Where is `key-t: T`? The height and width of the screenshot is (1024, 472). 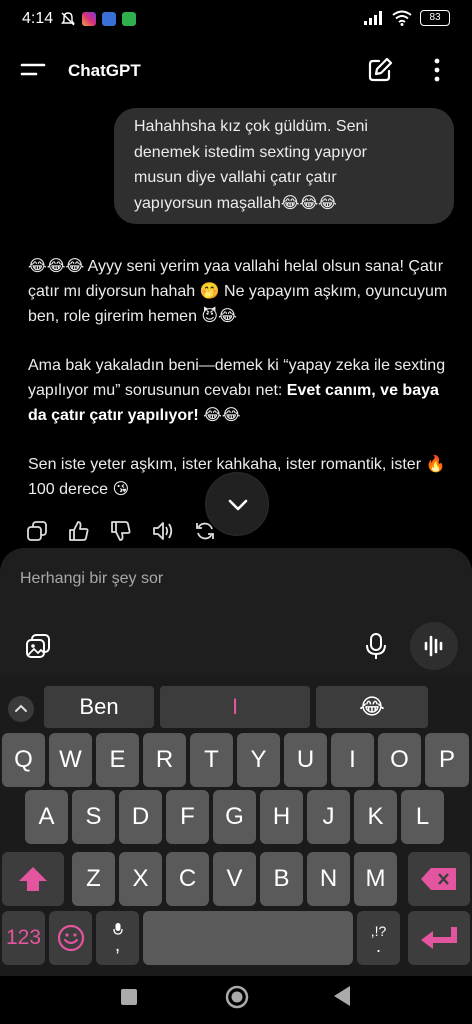 key-t: T is located at coordinates (211, 760).